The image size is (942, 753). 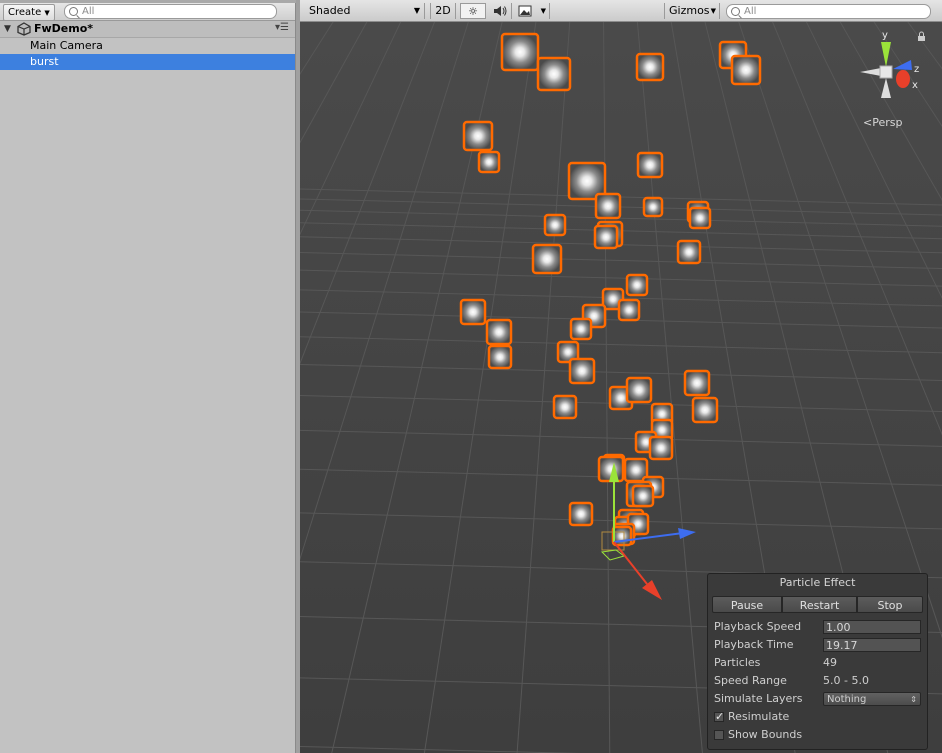 I want to click on playback-time-field: 19.17, so click(x=872, y=645).